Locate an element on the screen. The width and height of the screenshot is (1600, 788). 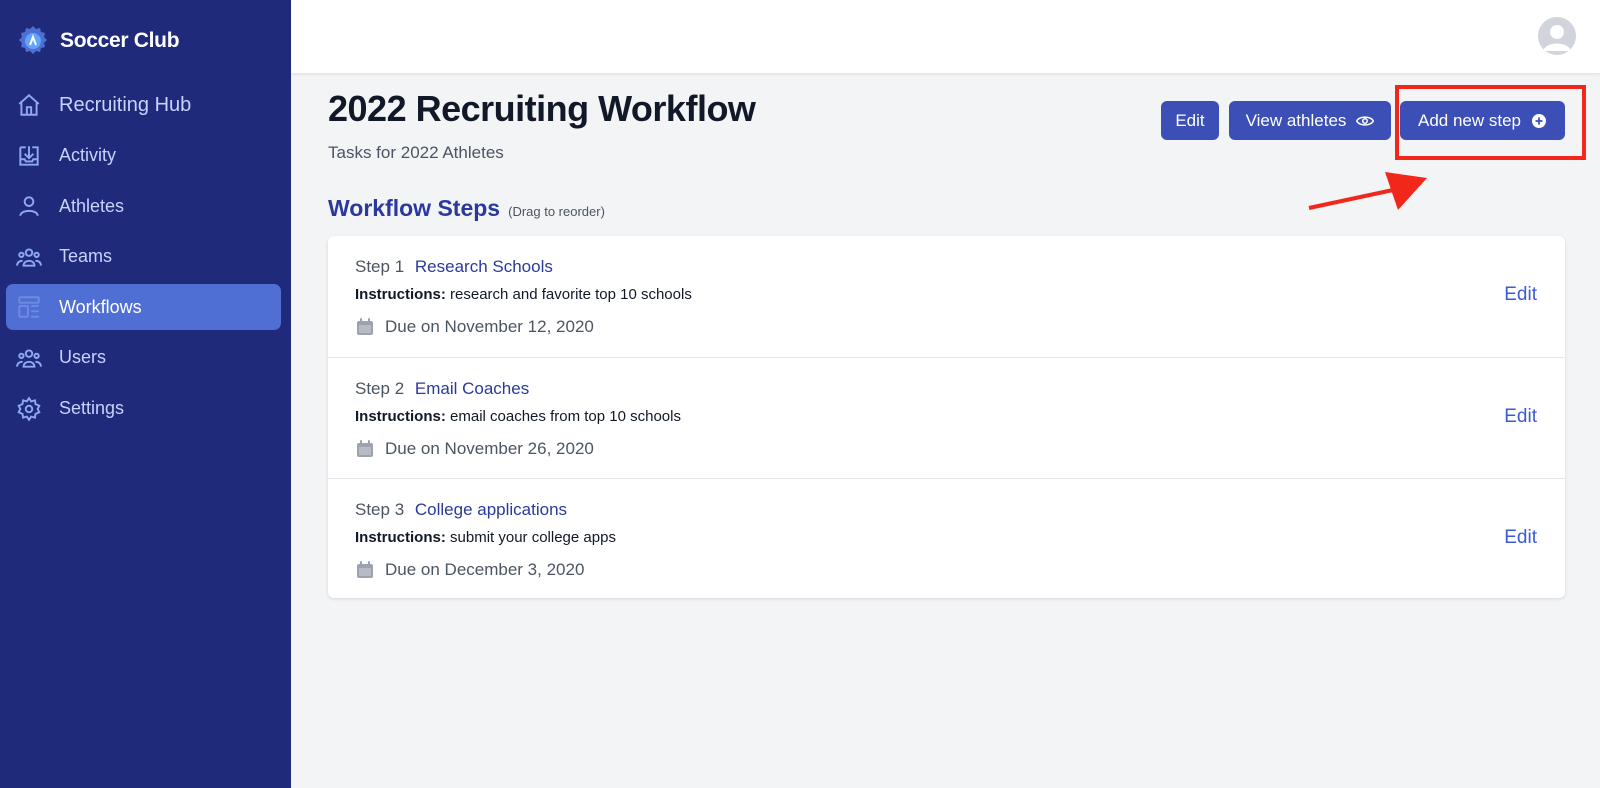
step-number: Step 3 is located at coordinates (380, 509).